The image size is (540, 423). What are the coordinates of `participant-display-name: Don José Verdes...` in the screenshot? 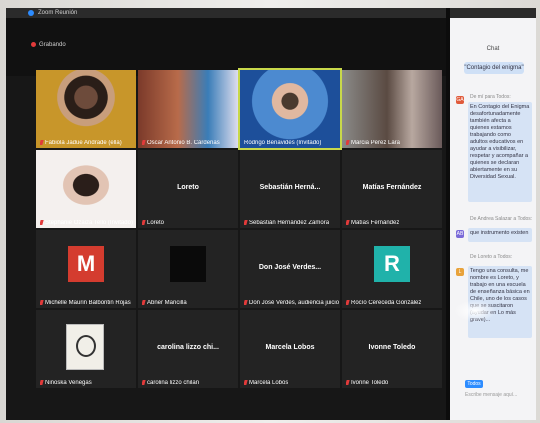 It's located at (290, 267).